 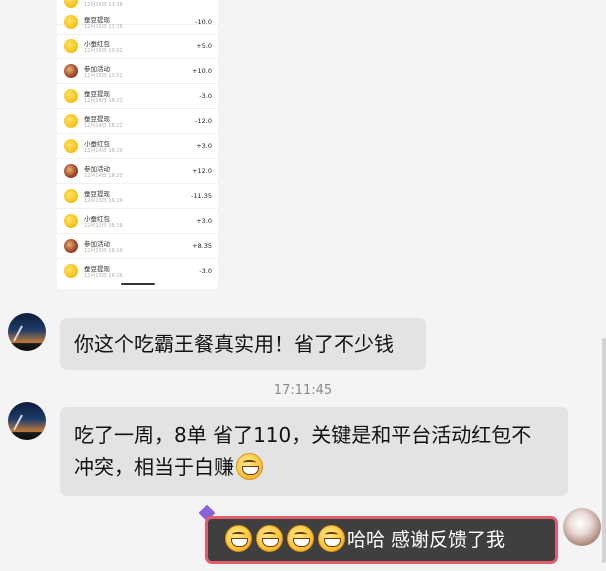 I want to click on ledger-row: 小蚕红包 12月14日 18:20 +3.0, so click(x=137, y=146).